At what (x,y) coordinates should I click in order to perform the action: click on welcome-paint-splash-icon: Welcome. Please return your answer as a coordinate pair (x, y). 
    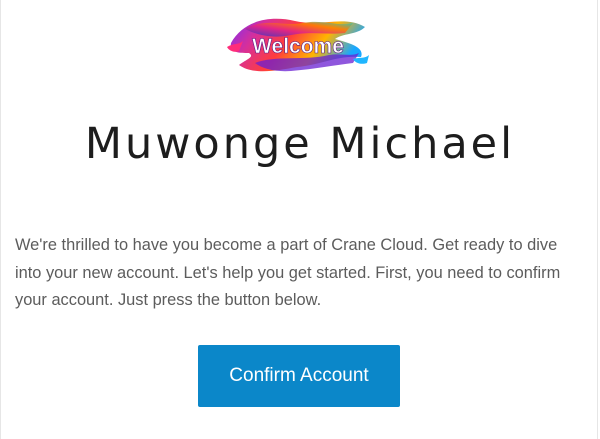
    Looking at the image, I should click on (298, 45).